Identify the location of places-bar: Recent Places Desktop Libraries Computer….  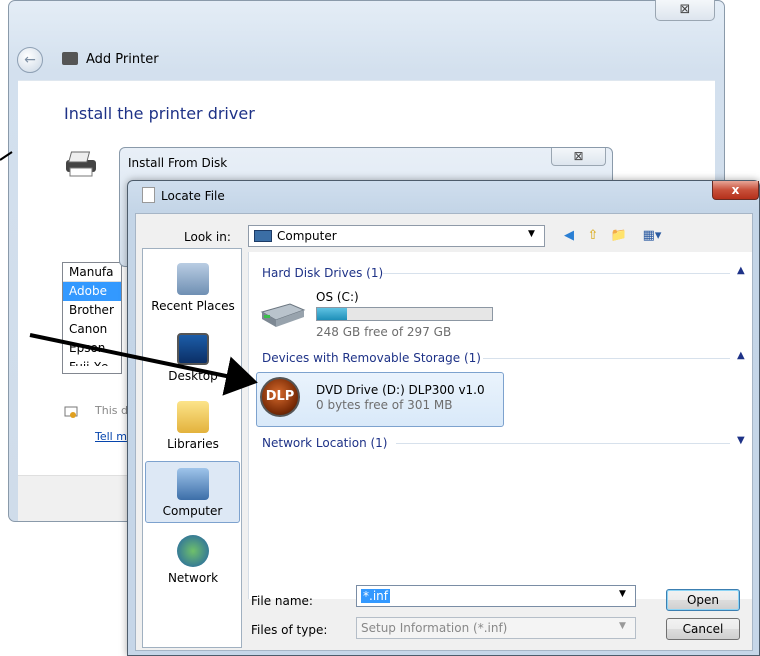
(192, 448).